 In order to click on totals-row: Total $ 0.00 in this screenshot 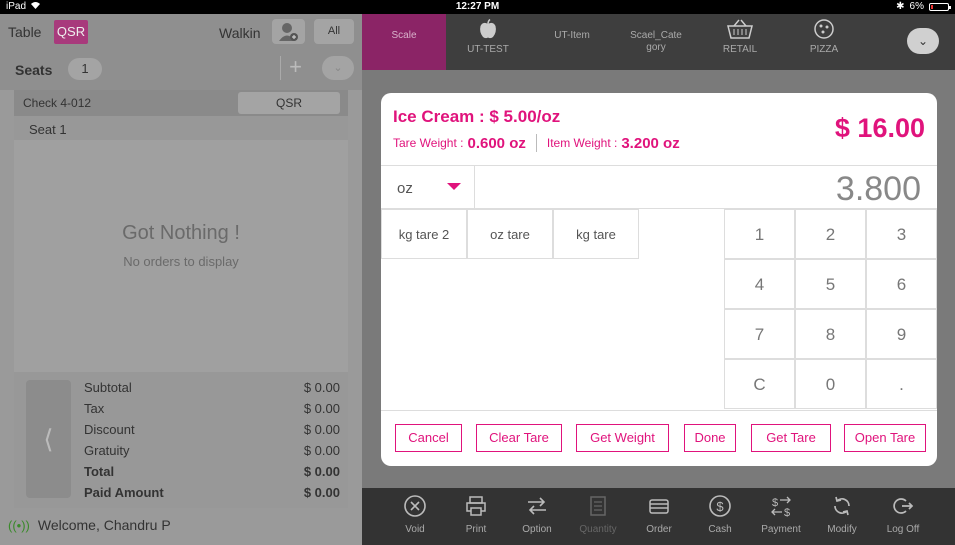, I will do `click(212, 474)`.